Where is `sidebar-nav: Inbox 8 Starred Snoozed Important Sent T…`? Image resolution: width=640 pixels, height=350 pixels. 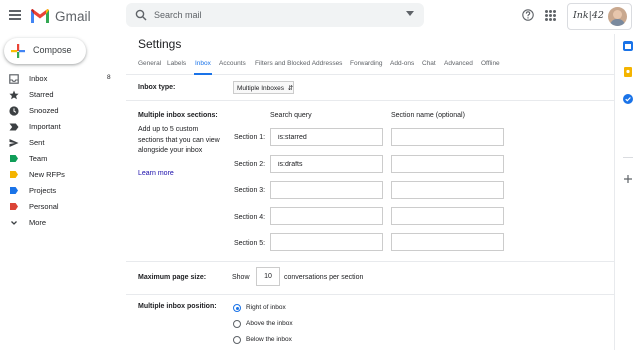 sidebar-nav: Inbox 8 Starred Snoozed Important Sent T… is located at coordinates (60, 151).